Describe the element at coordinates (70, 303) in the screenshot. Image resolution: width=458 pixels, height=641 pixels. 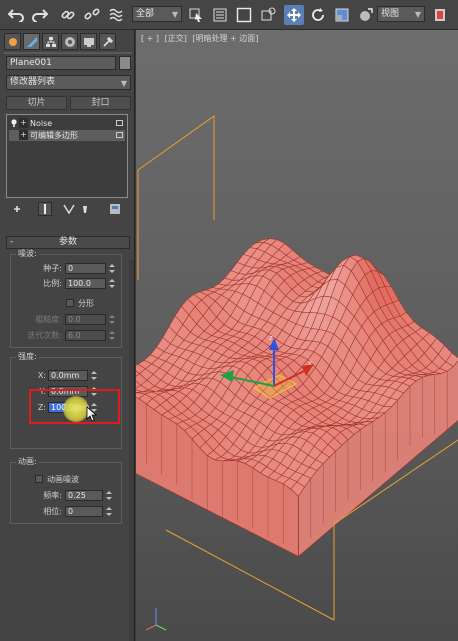
I see `fractal-checkbox` at that location.